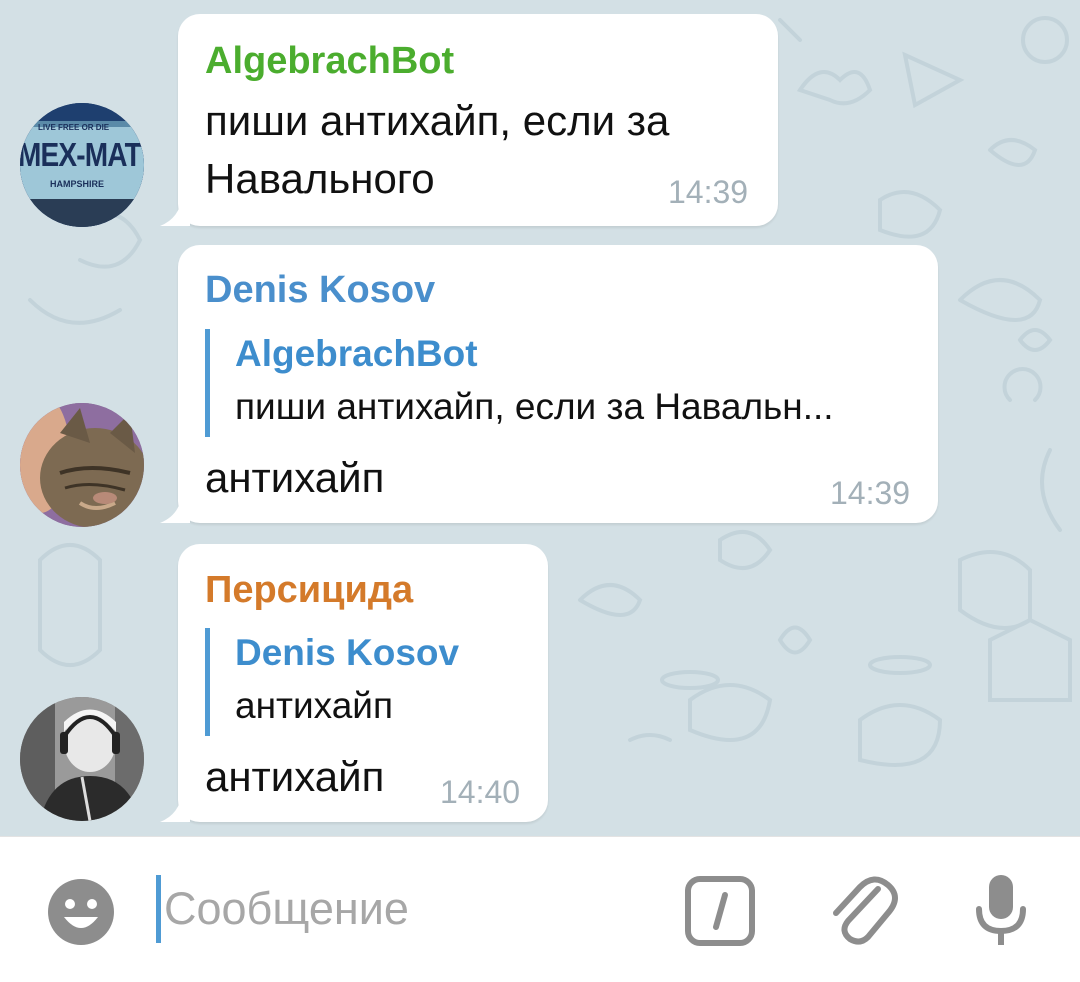 This screenshot has width=1080, height=982. I want to click on microphone-icon, so click(1001, 911).